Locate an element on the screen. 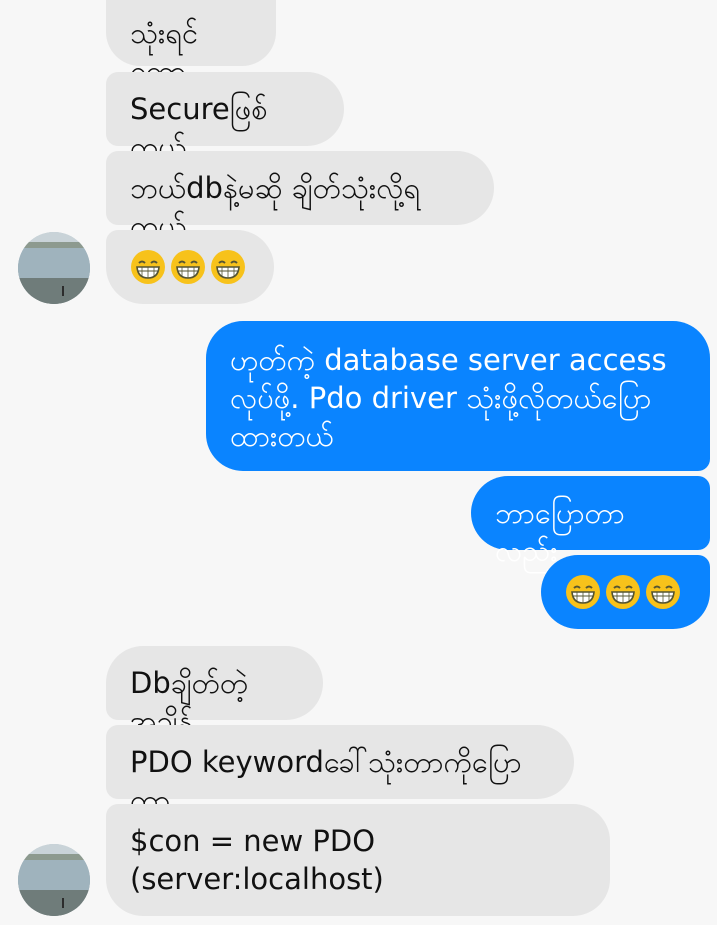  message-bubble-incoming: သုံးရင်တော့ is located at coordinates (191, 44).